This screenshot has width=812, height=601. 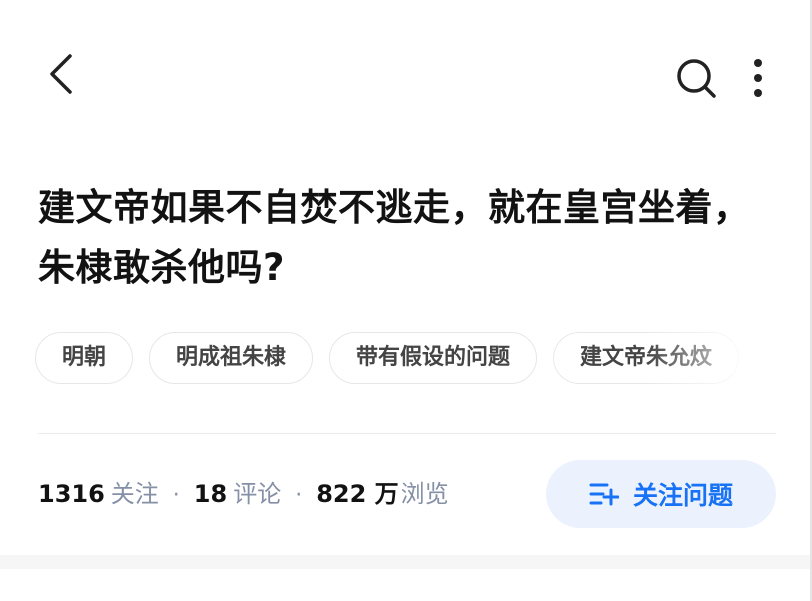 I want to click on follow-list-plus-icon, so click(x=604, y=494).